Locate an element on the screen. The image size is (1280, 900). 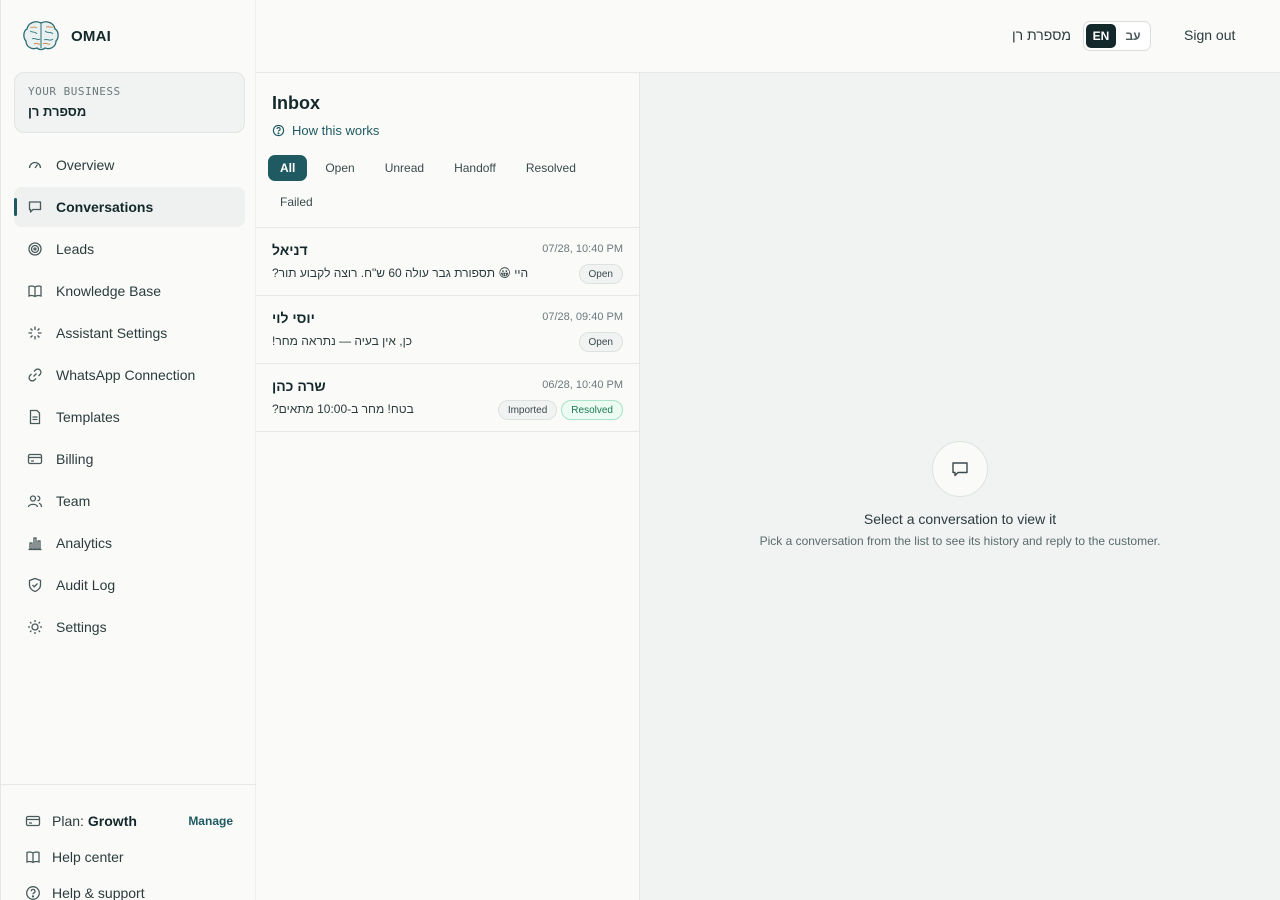
help-center-label: Help center is located at coordinates (88, 857).